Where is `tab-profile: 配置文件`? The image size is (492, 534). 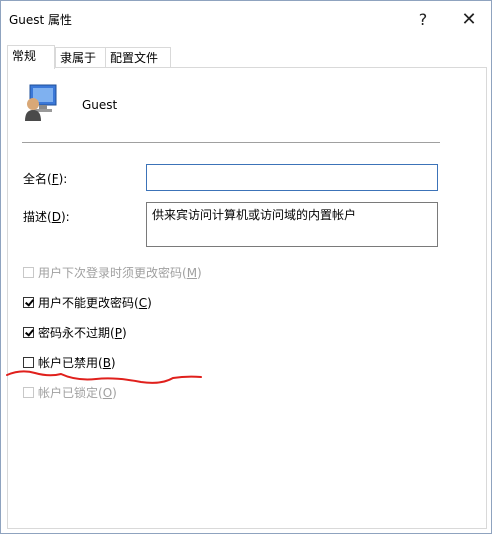 tab-profile: 配置文件 is located at coordinates (138, 57).